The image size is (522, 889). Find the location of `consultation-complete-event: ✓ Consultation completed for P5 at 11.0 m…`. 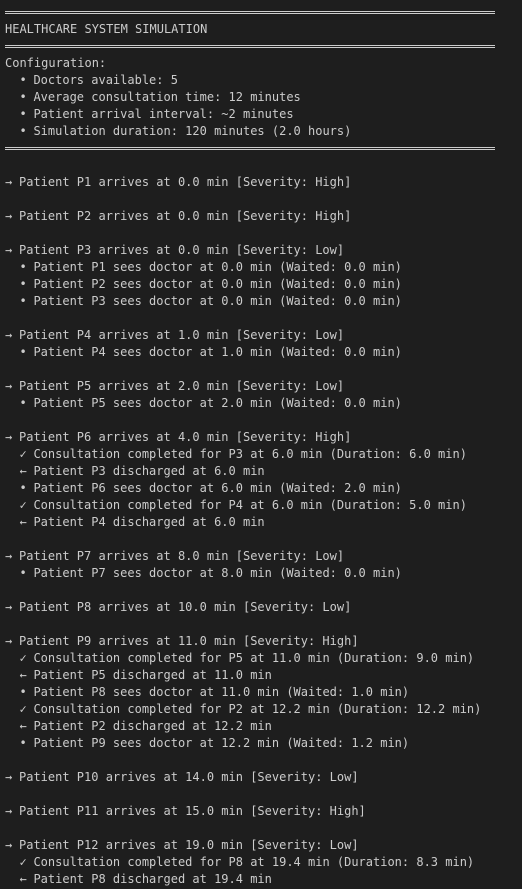

consultation-complete-event: ✓ Consultation completed for P5 at 11.0 m… is located at coordinates (261, 658).